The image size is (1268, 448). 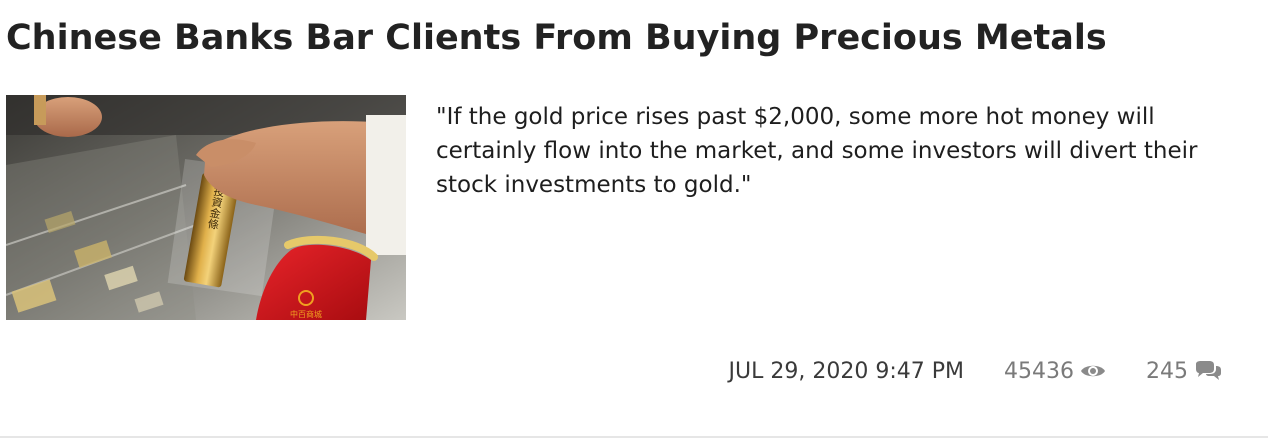 What do you see at coordinates (1167, 371) in the screenshot?
I see `comment-count-value: 245` at bounding box center [1167, 371].